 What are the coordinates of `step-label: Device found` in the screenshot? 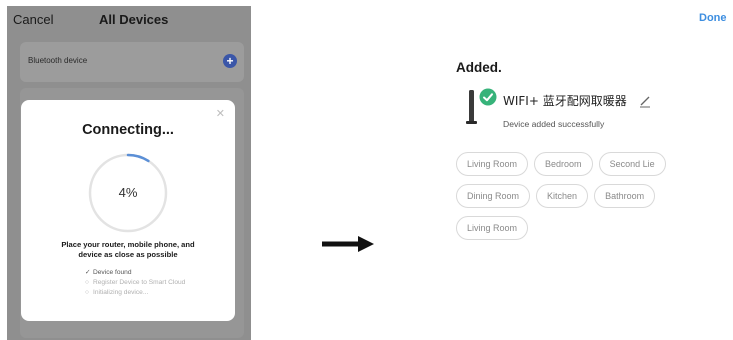 It's located at (112, 272).